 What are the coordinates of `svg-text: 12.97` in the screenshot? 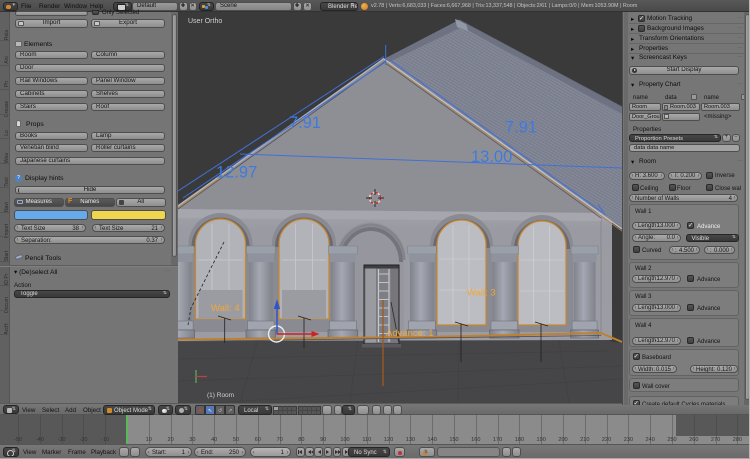 It's located at (236, 173).